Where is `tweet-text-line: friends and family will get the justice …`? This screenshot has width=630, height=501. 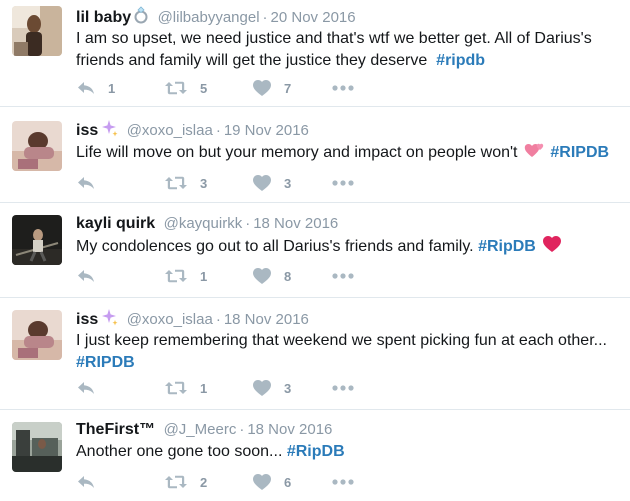 tweet-text-line: friends and family will get the justice … is located at coordinates (346, 61).